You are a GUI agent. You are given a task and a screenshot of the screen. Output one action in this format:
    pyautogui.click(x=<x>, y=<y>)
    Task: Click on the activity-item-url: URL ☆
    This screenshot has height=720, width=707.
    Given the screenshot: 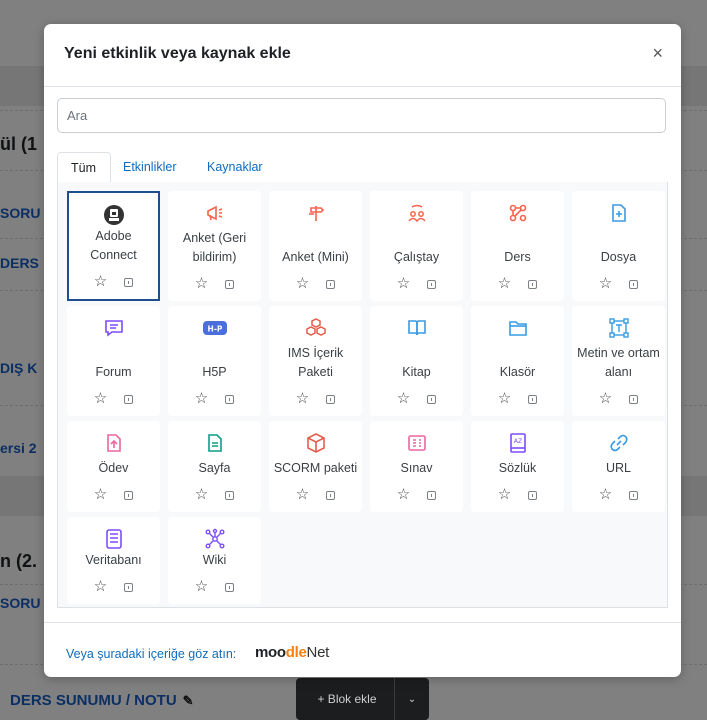 What is the action you would take?
    pyautogui.click(x=618, y=466)
    